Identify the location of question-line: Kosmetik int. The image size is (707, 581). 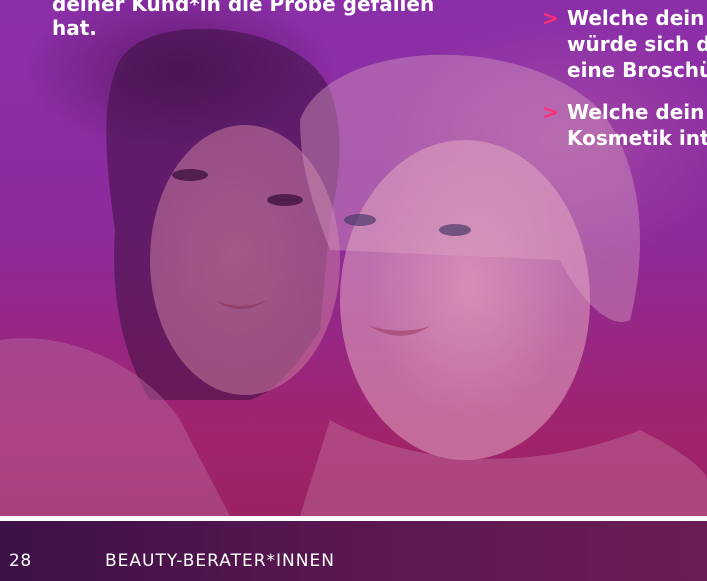
(637, 138).